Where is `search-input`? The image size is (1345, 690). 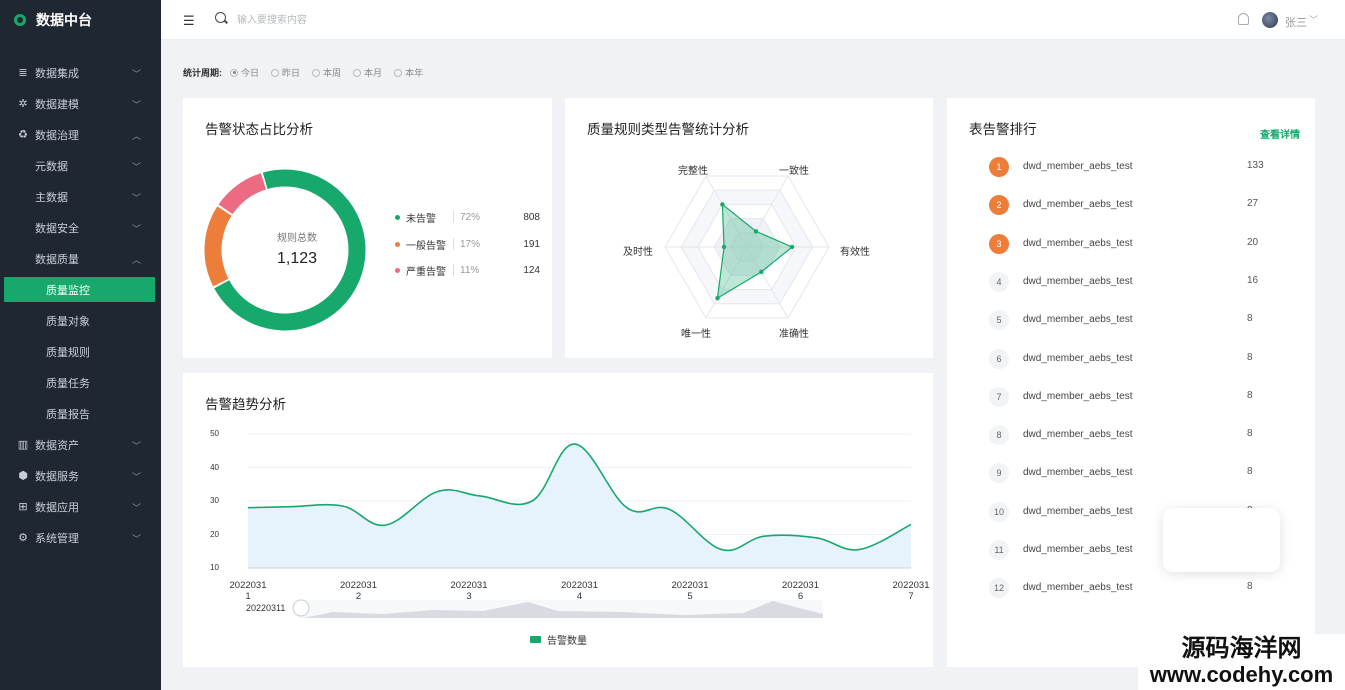 search-input is located at coordinates (337, 20).